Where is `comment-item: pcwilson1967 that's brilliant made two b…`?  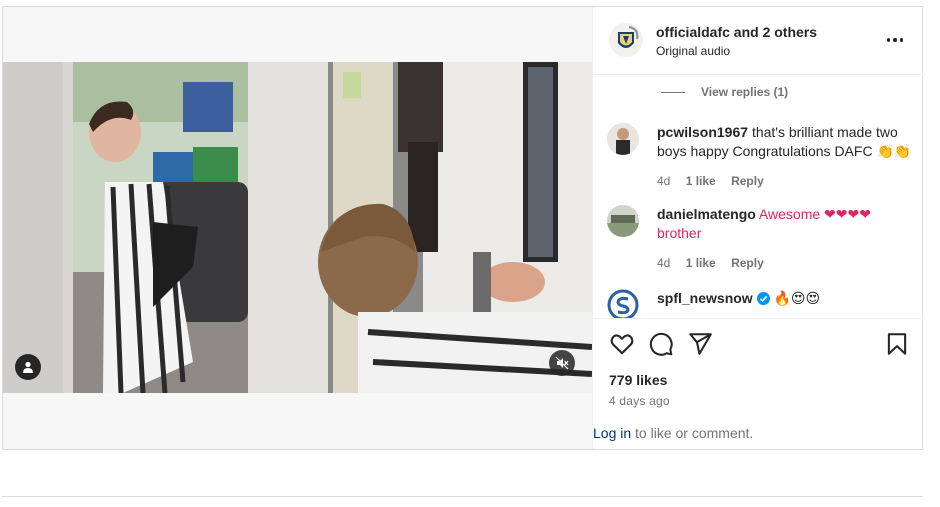
comment-item: pcwilson1967 that's brilliant made two b… is located at coordinates (762, 158).